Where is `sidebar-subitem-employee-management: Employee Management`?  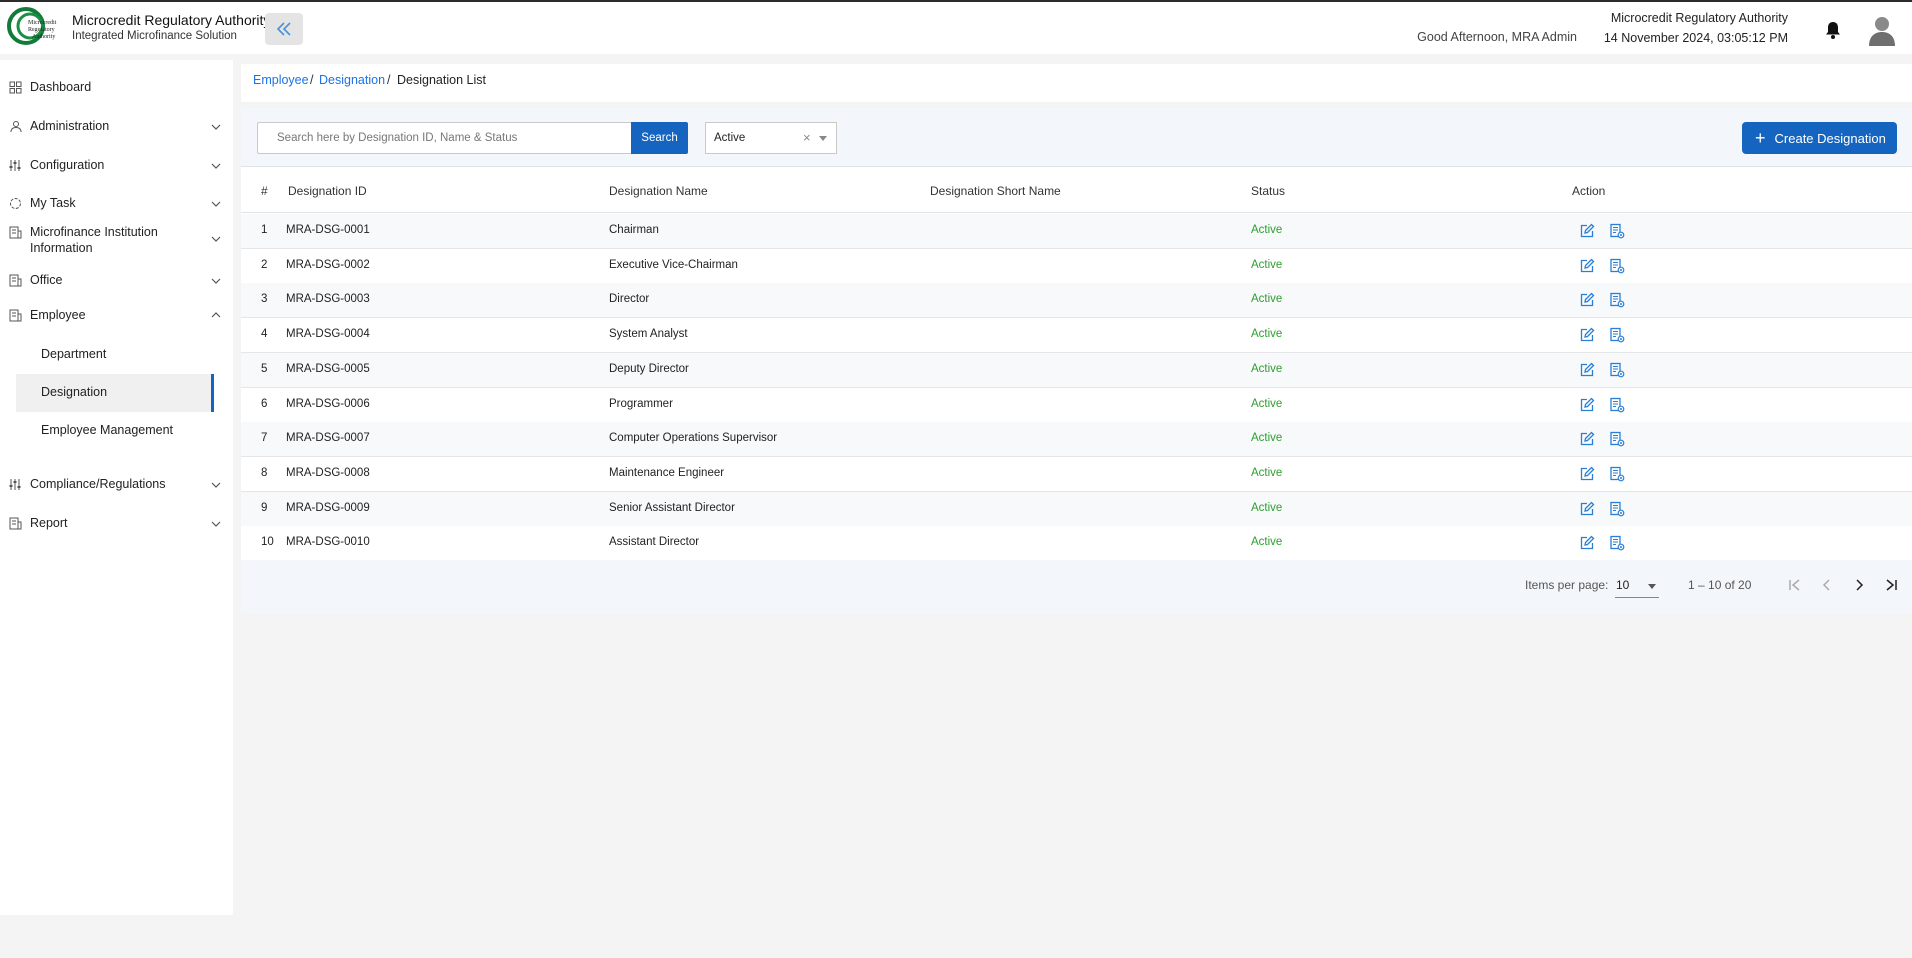
sidebar-subitem-employee-management: Employee Management is located at coordinates (115, 431).